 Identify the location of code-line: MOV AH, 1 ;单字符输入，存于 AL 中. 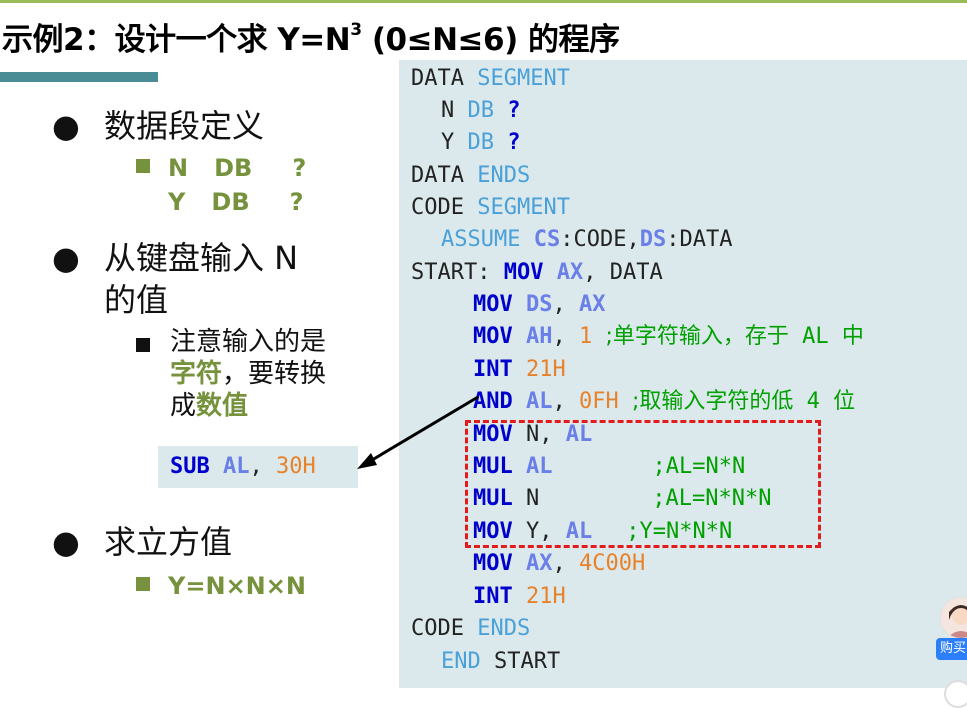
(668, 336).